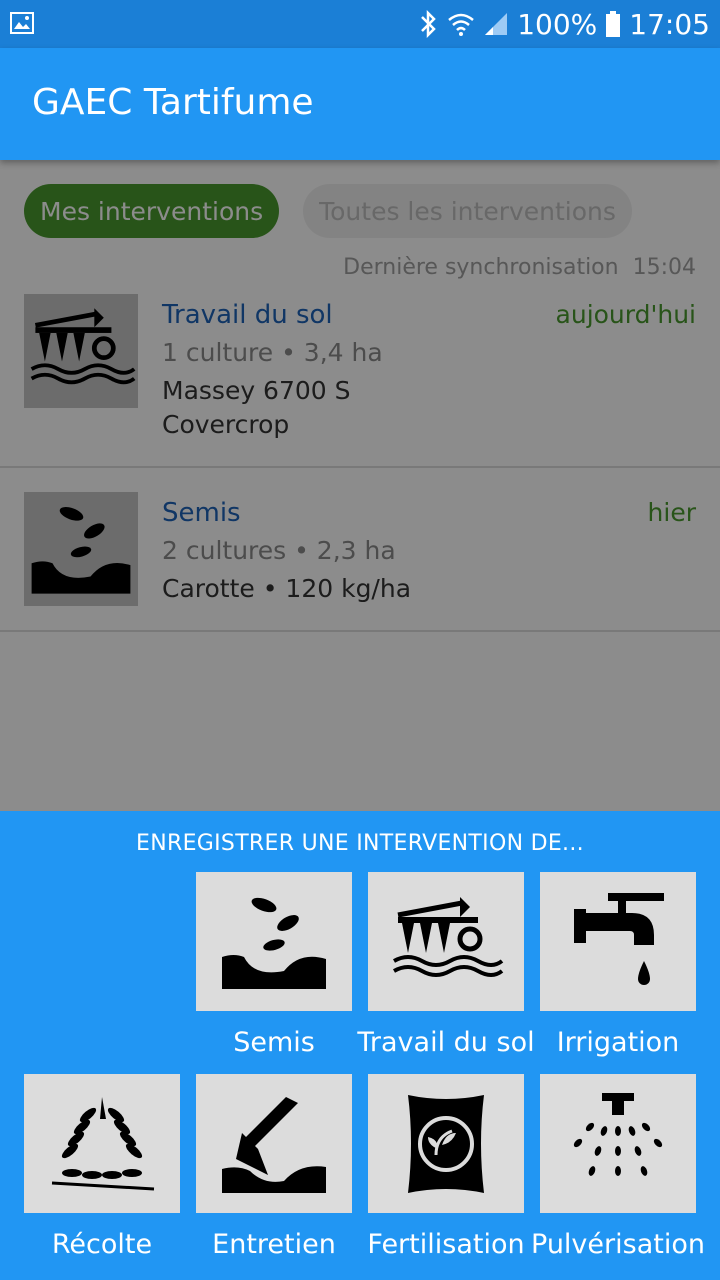 The height and width of the screenshot is (1280, 720). Describe the element at coordinates (618, 1244) in the screenshot. I see `action-label: Pulvérisation` at that location.